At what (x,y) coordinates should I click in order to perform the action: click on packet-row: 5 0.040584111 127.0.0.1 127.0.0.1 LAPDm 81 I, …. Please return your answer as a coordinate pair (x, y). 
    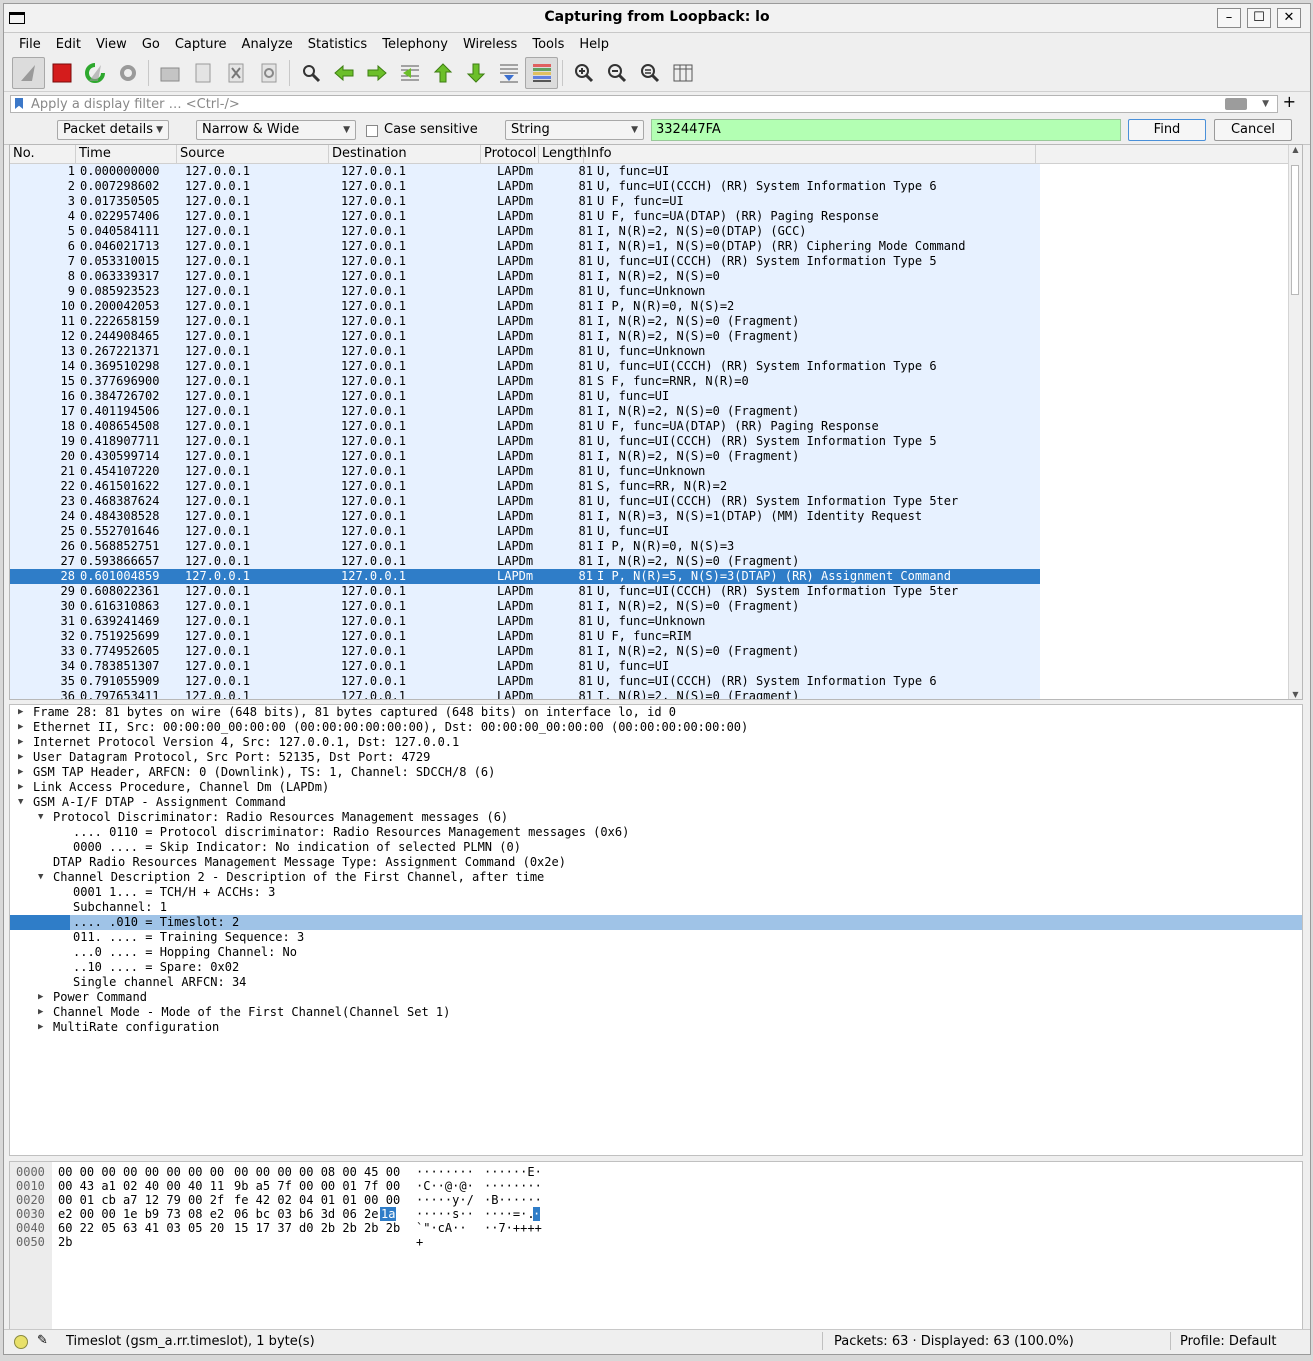
    Looking at the image, I should click on (525, 231).